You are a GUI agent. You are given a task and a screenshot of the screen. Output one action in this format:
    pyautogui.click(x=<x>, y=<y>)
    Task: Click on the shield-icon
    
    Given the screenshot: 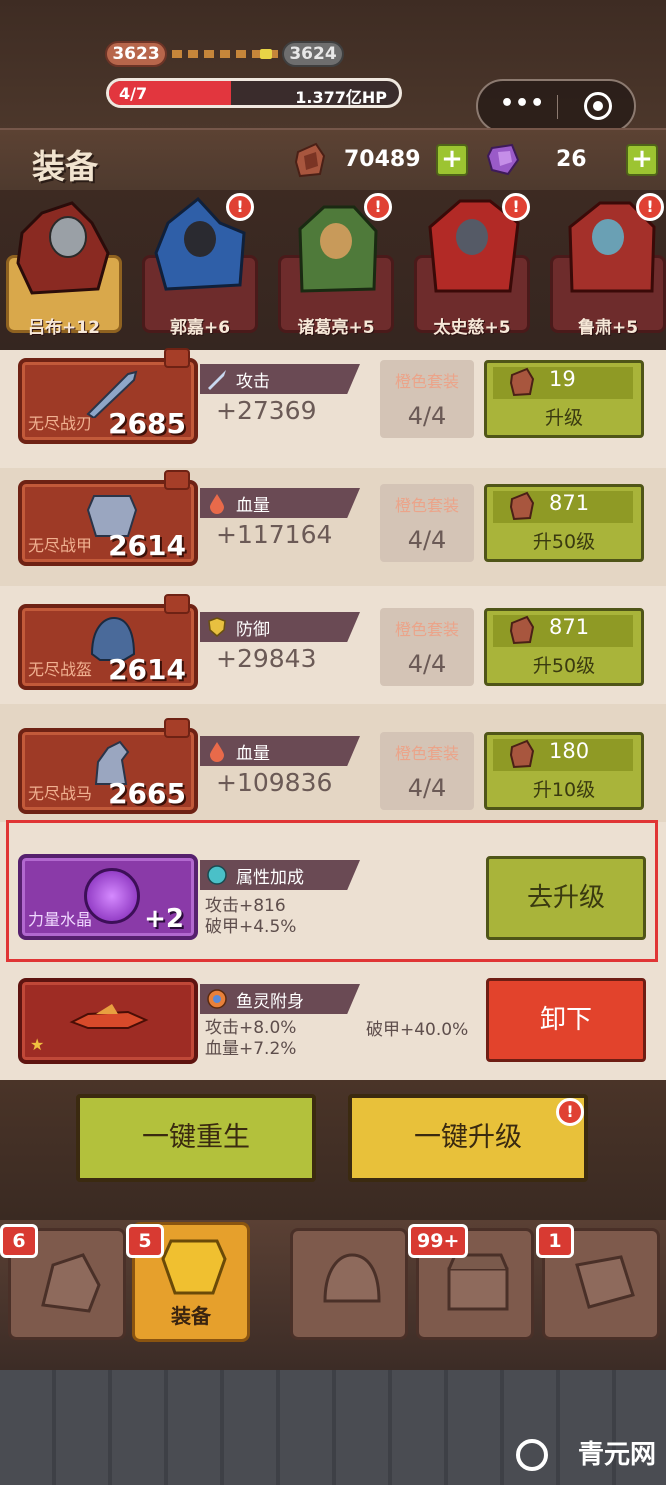 What is the action you would take?
    pyautogui.click(x=217, y=627)
    